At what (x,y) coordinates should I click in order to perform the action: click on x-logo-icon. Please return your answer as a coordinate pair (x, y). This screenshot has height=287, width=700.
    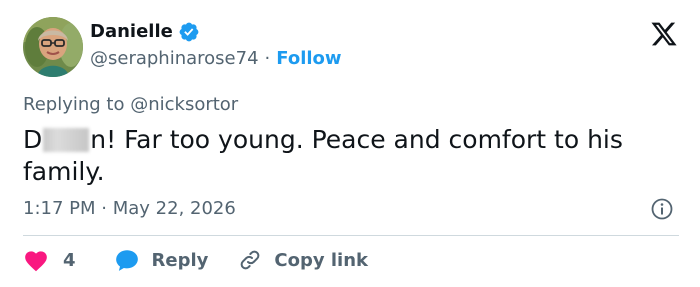
    Looking at the image, I should click on (664, 34).